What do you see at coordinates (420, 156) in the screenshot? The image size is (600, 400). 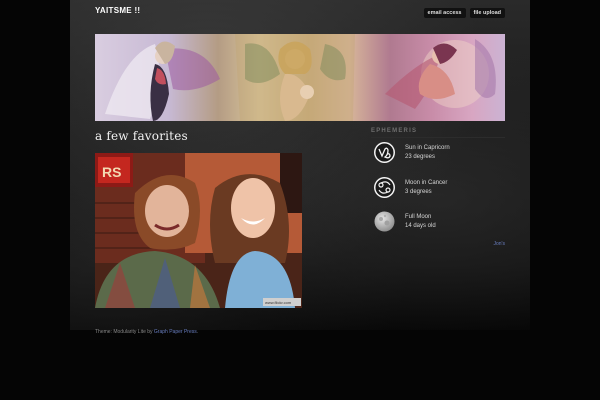 I see `ephemeris-sun-degrees: 23 degrees` at bounding box center [420, 156].